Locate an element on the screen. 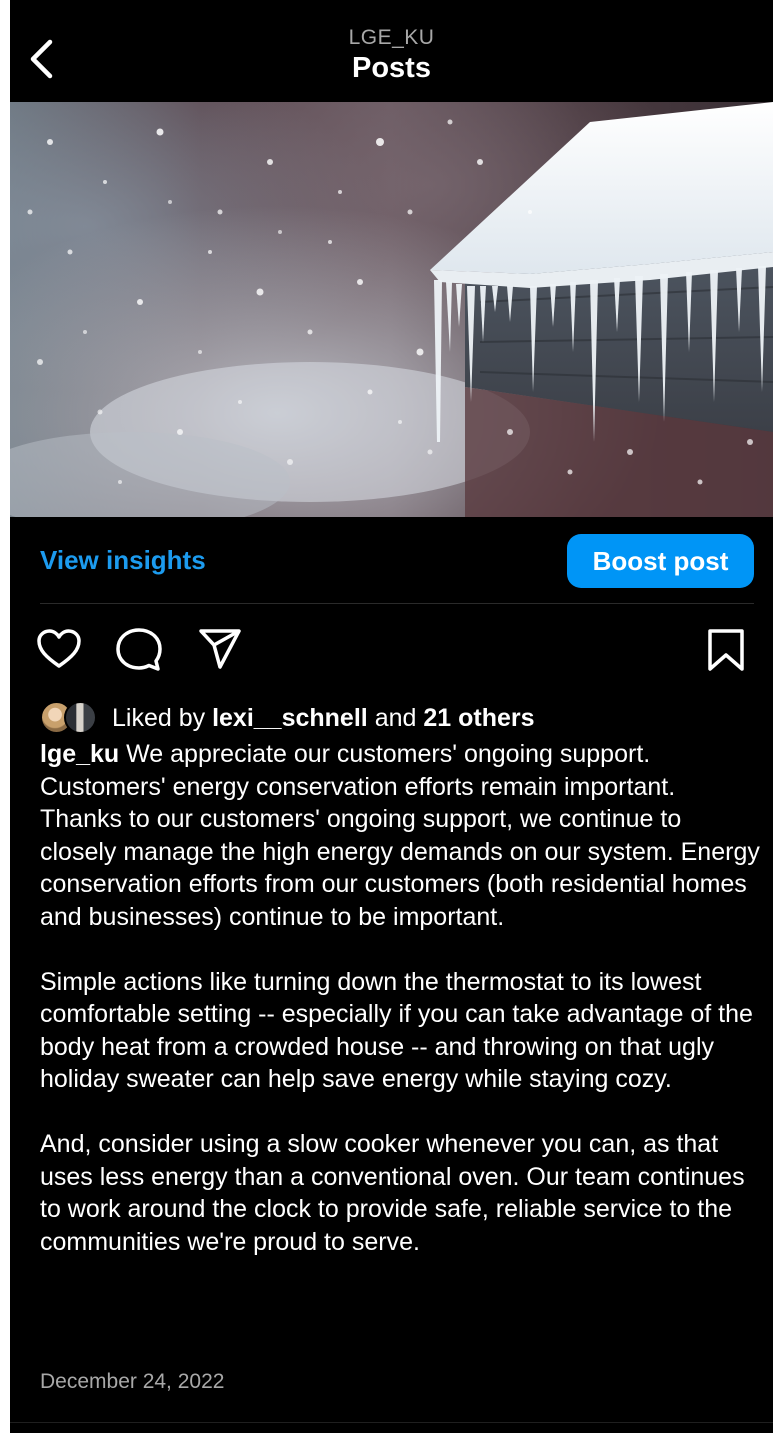 This screenshot has width=773, height=1433. bookmark-icon is located at coordinates (726, 650).